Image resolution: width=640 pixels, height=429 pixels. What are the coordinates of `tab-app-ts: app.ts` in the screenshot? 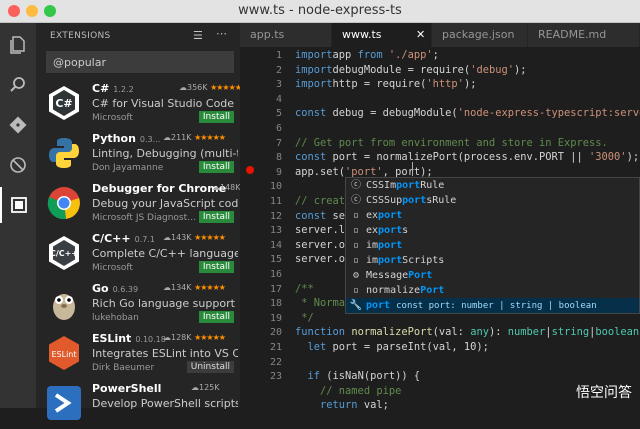 It's located at (286, 35).